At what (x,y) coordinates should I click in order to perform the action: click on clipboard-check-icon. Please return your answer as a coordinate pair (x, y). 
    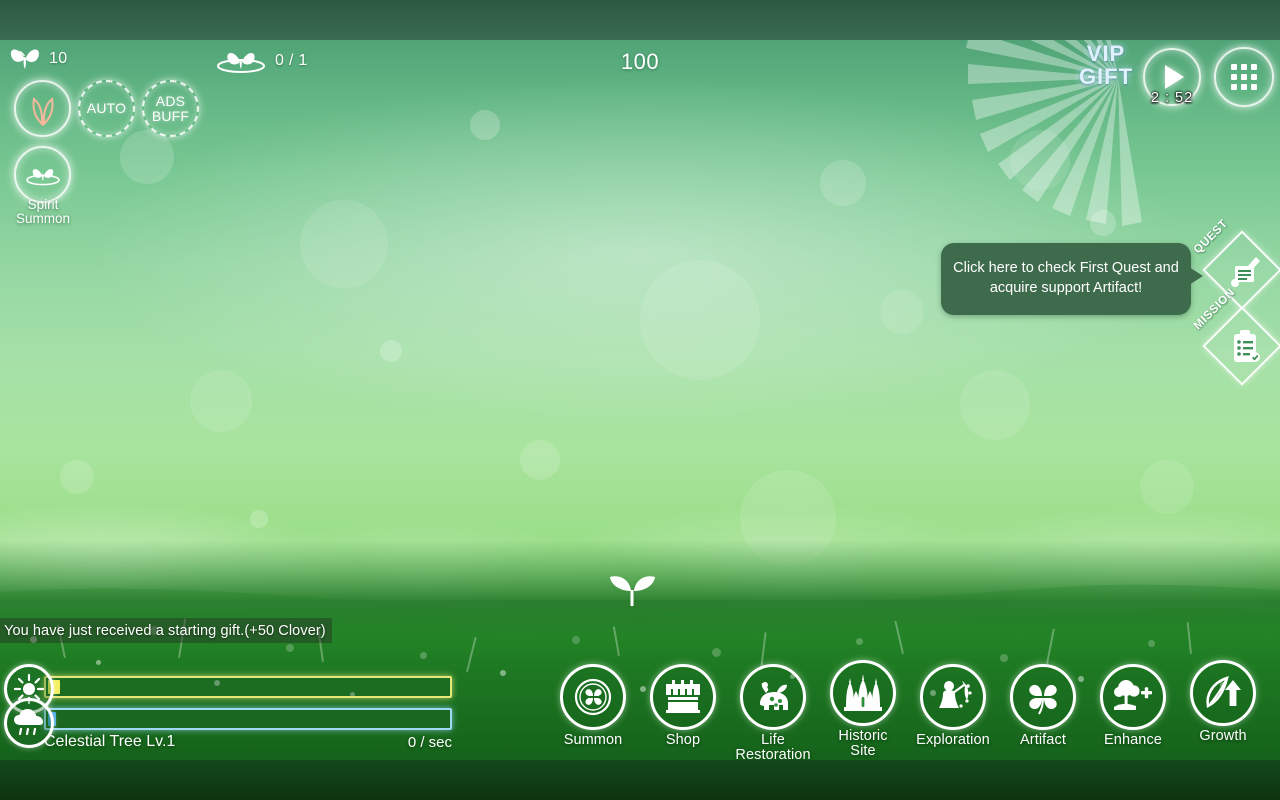
    Looking at the image, I should click on (1245, 347).